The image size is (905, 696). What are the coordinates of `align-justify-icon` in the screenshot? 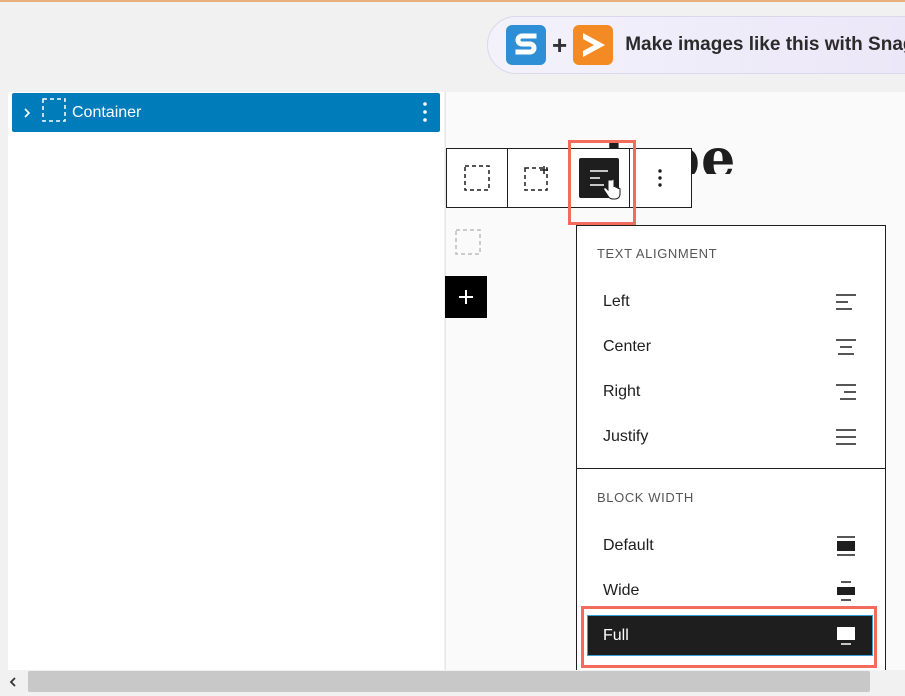 It's located at (846, 436).